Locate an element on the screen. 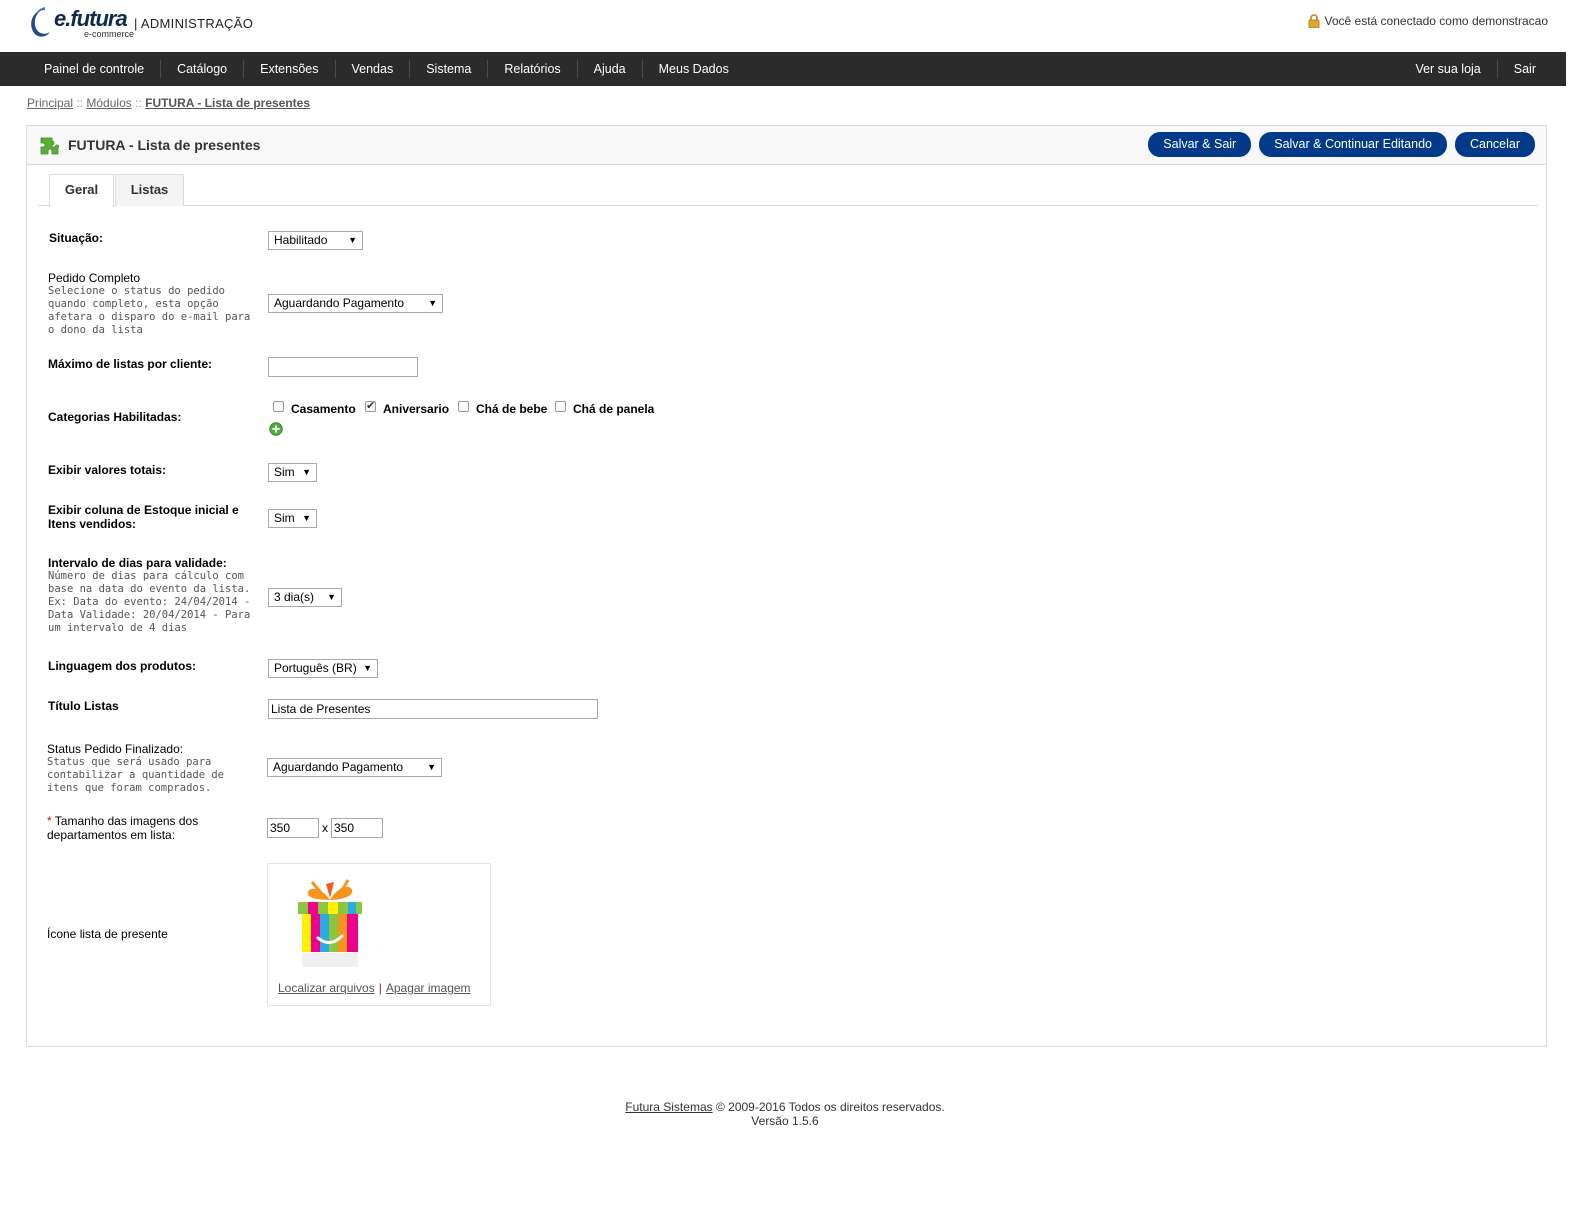  image-actions: Localizar arquivos | Apagar imagem is located at coordinates (374, 988).